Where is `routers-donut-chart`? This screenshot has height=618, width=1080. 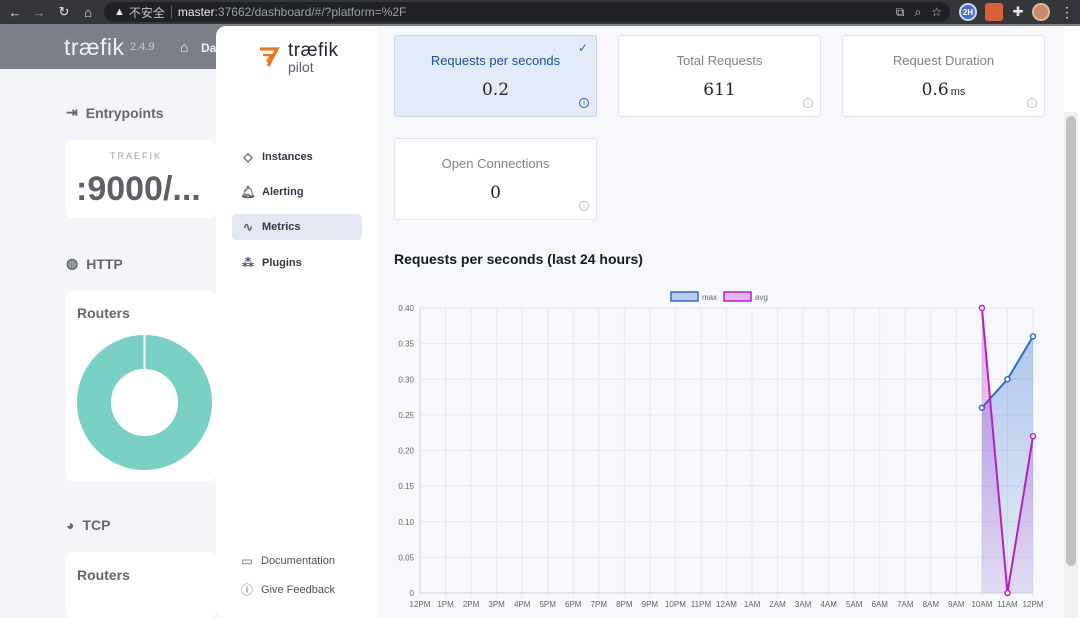
routers-donut-chart is located at coordinates (144, 402).